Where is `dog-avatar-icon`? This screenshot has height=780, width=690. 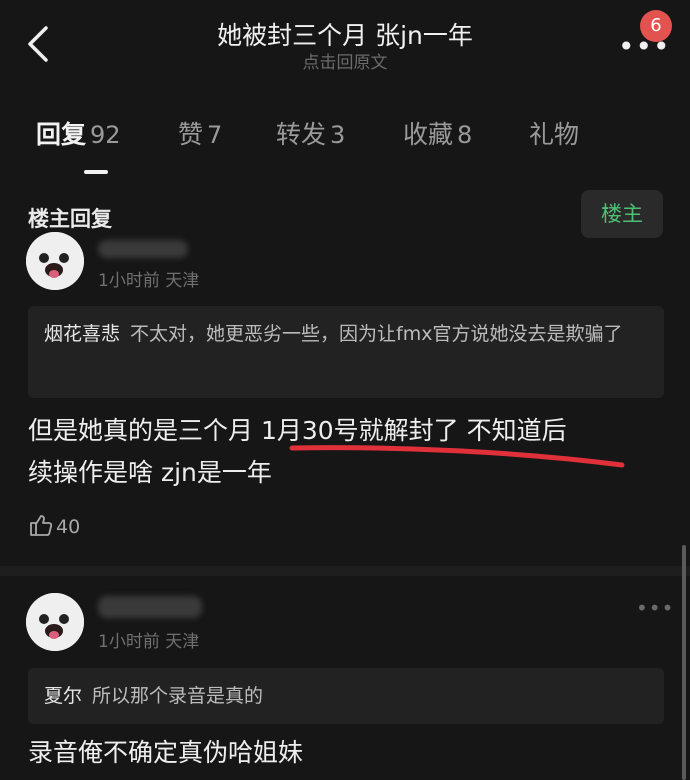
dog-avatar-icon is located at coordinates (55, 622).